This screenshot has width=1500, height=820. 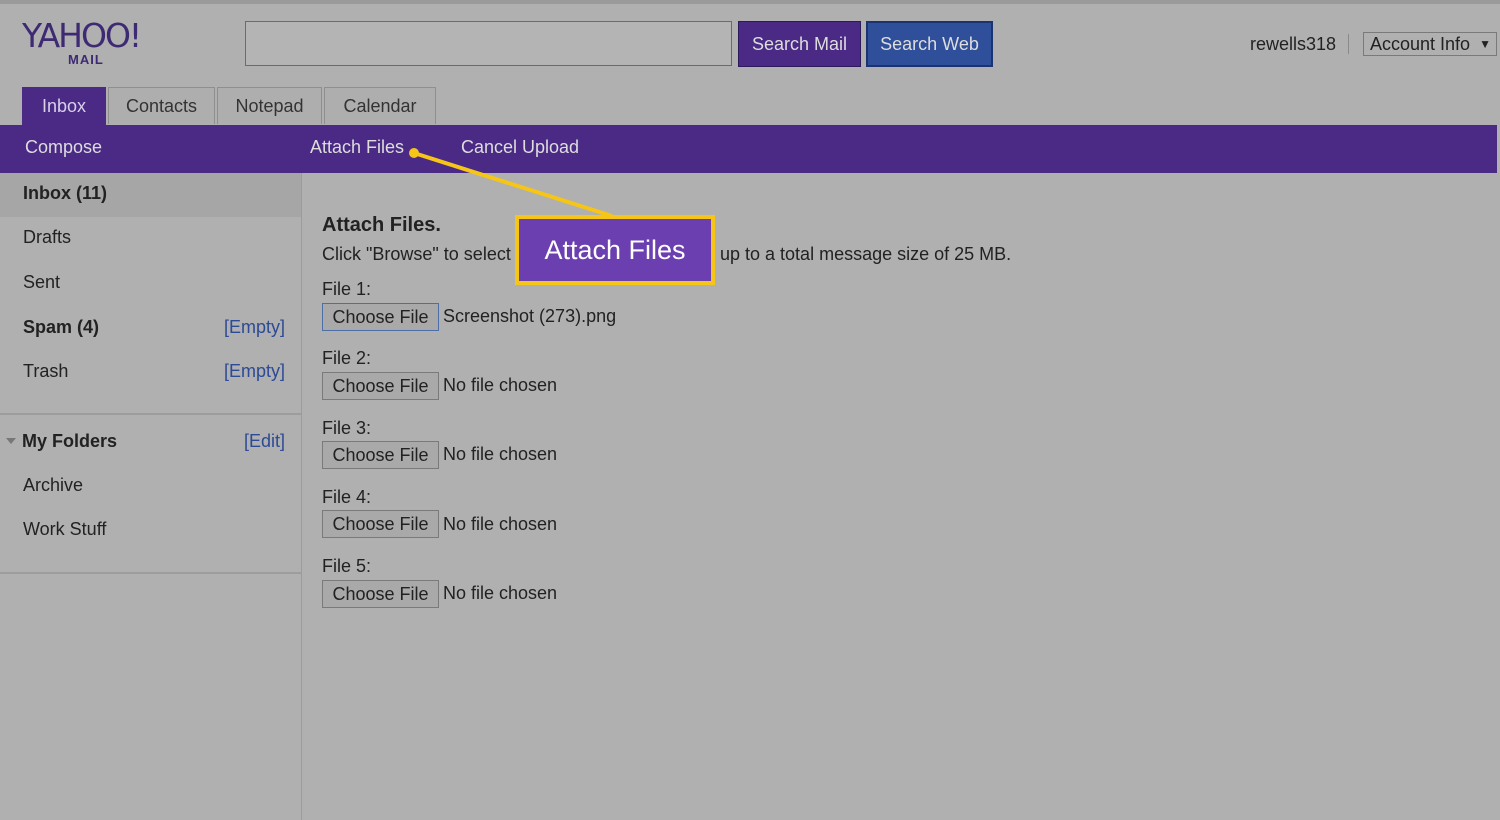 What do you see at coordinates (150, 329) in the screenshot?
I see `folder-spam: Spam (4) [Empty]` at bounding box center [150, 329].